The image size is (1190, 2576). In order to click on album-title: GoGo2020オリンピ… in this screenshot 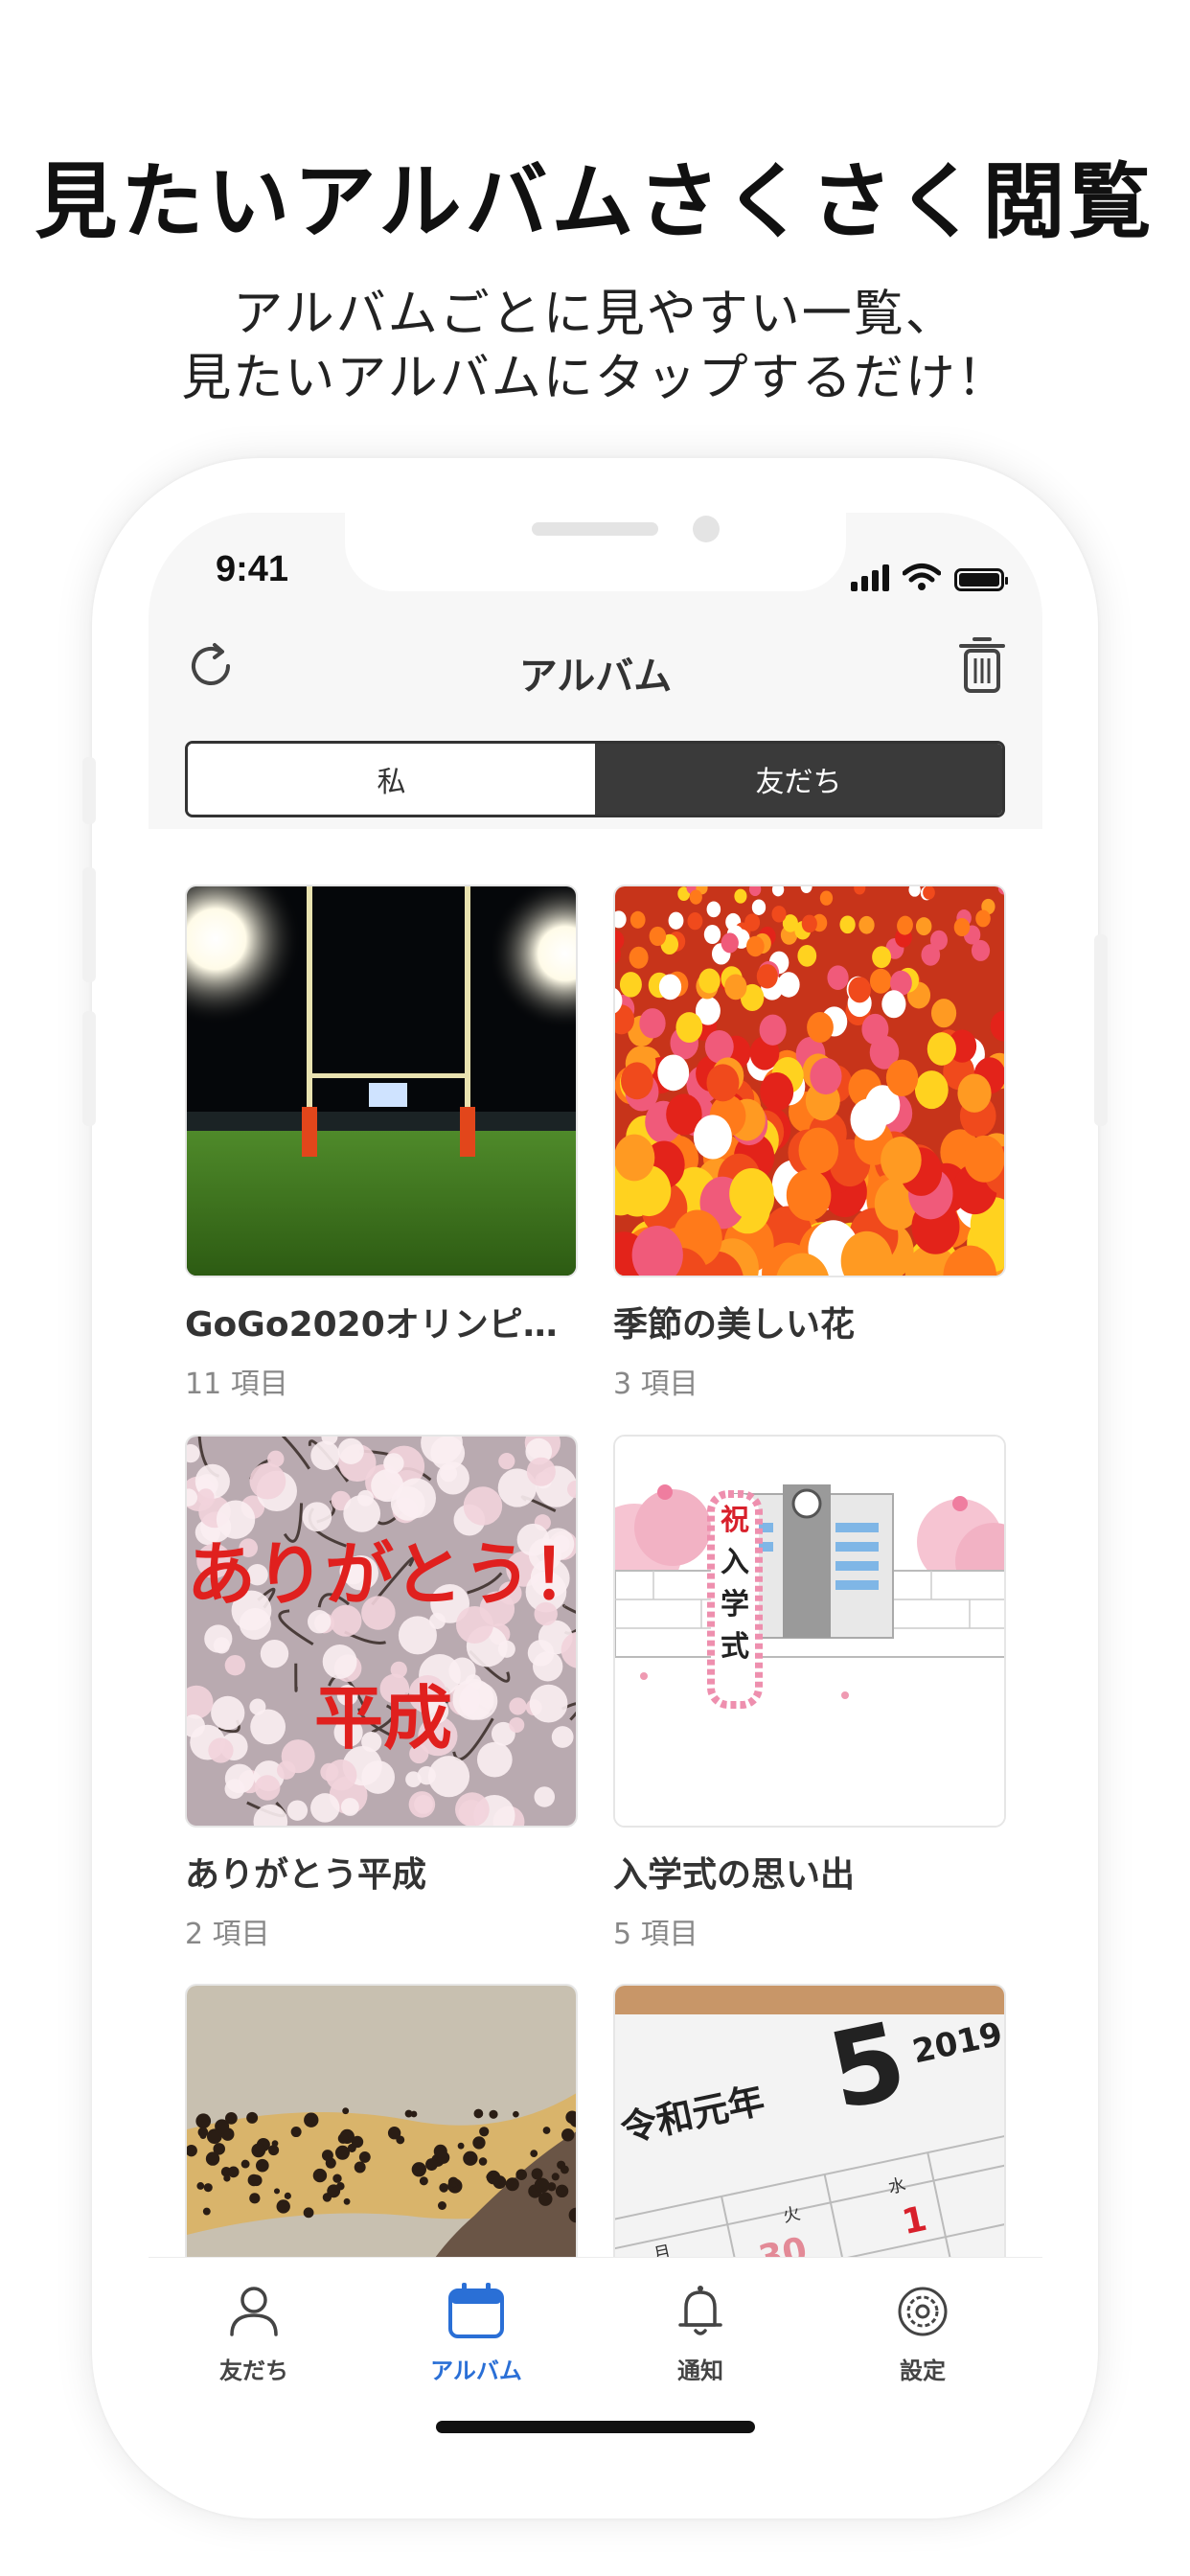, I will do `click(372, 1325)`.